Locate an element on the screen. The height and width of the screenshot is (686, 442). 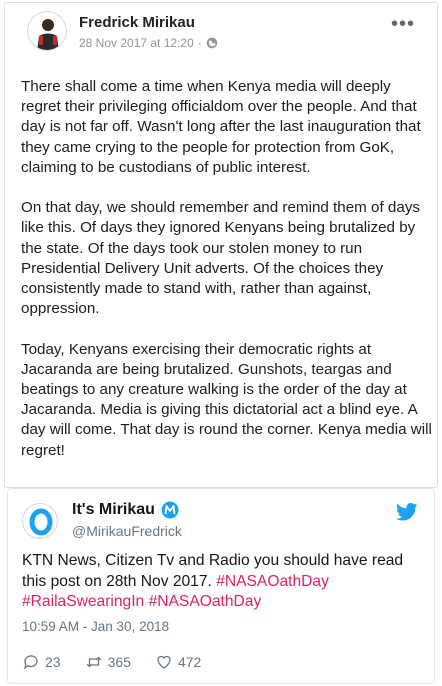
tweet-author-name: It's Mirikau is located at coordinates (125, 510).